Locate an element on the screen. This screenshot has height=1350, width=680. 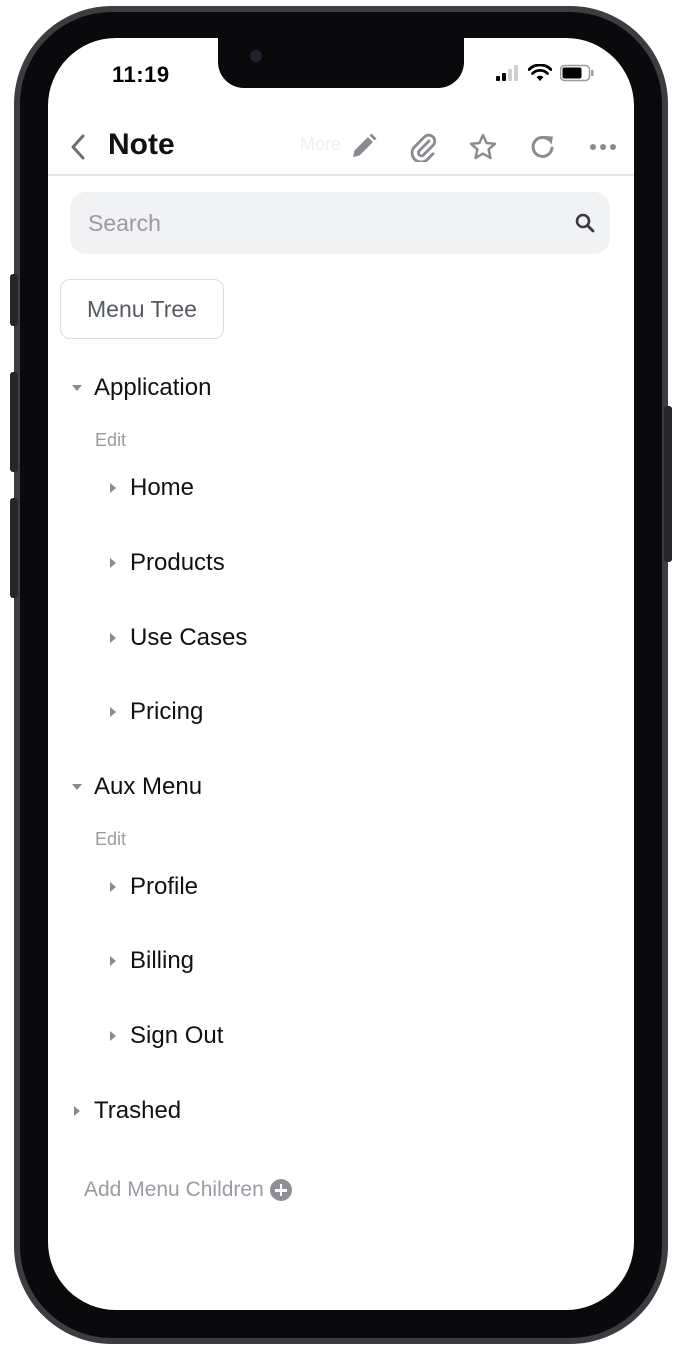
tree-item-home: Home is located at coordinates (150, 488).